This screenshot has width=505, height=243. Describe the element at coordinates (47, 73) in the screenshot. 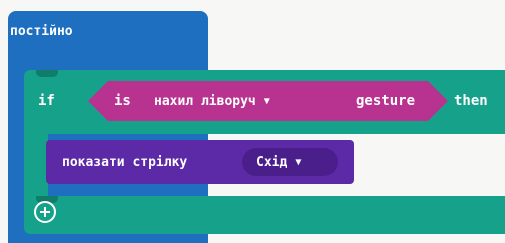

I see `if-notch` at that location.